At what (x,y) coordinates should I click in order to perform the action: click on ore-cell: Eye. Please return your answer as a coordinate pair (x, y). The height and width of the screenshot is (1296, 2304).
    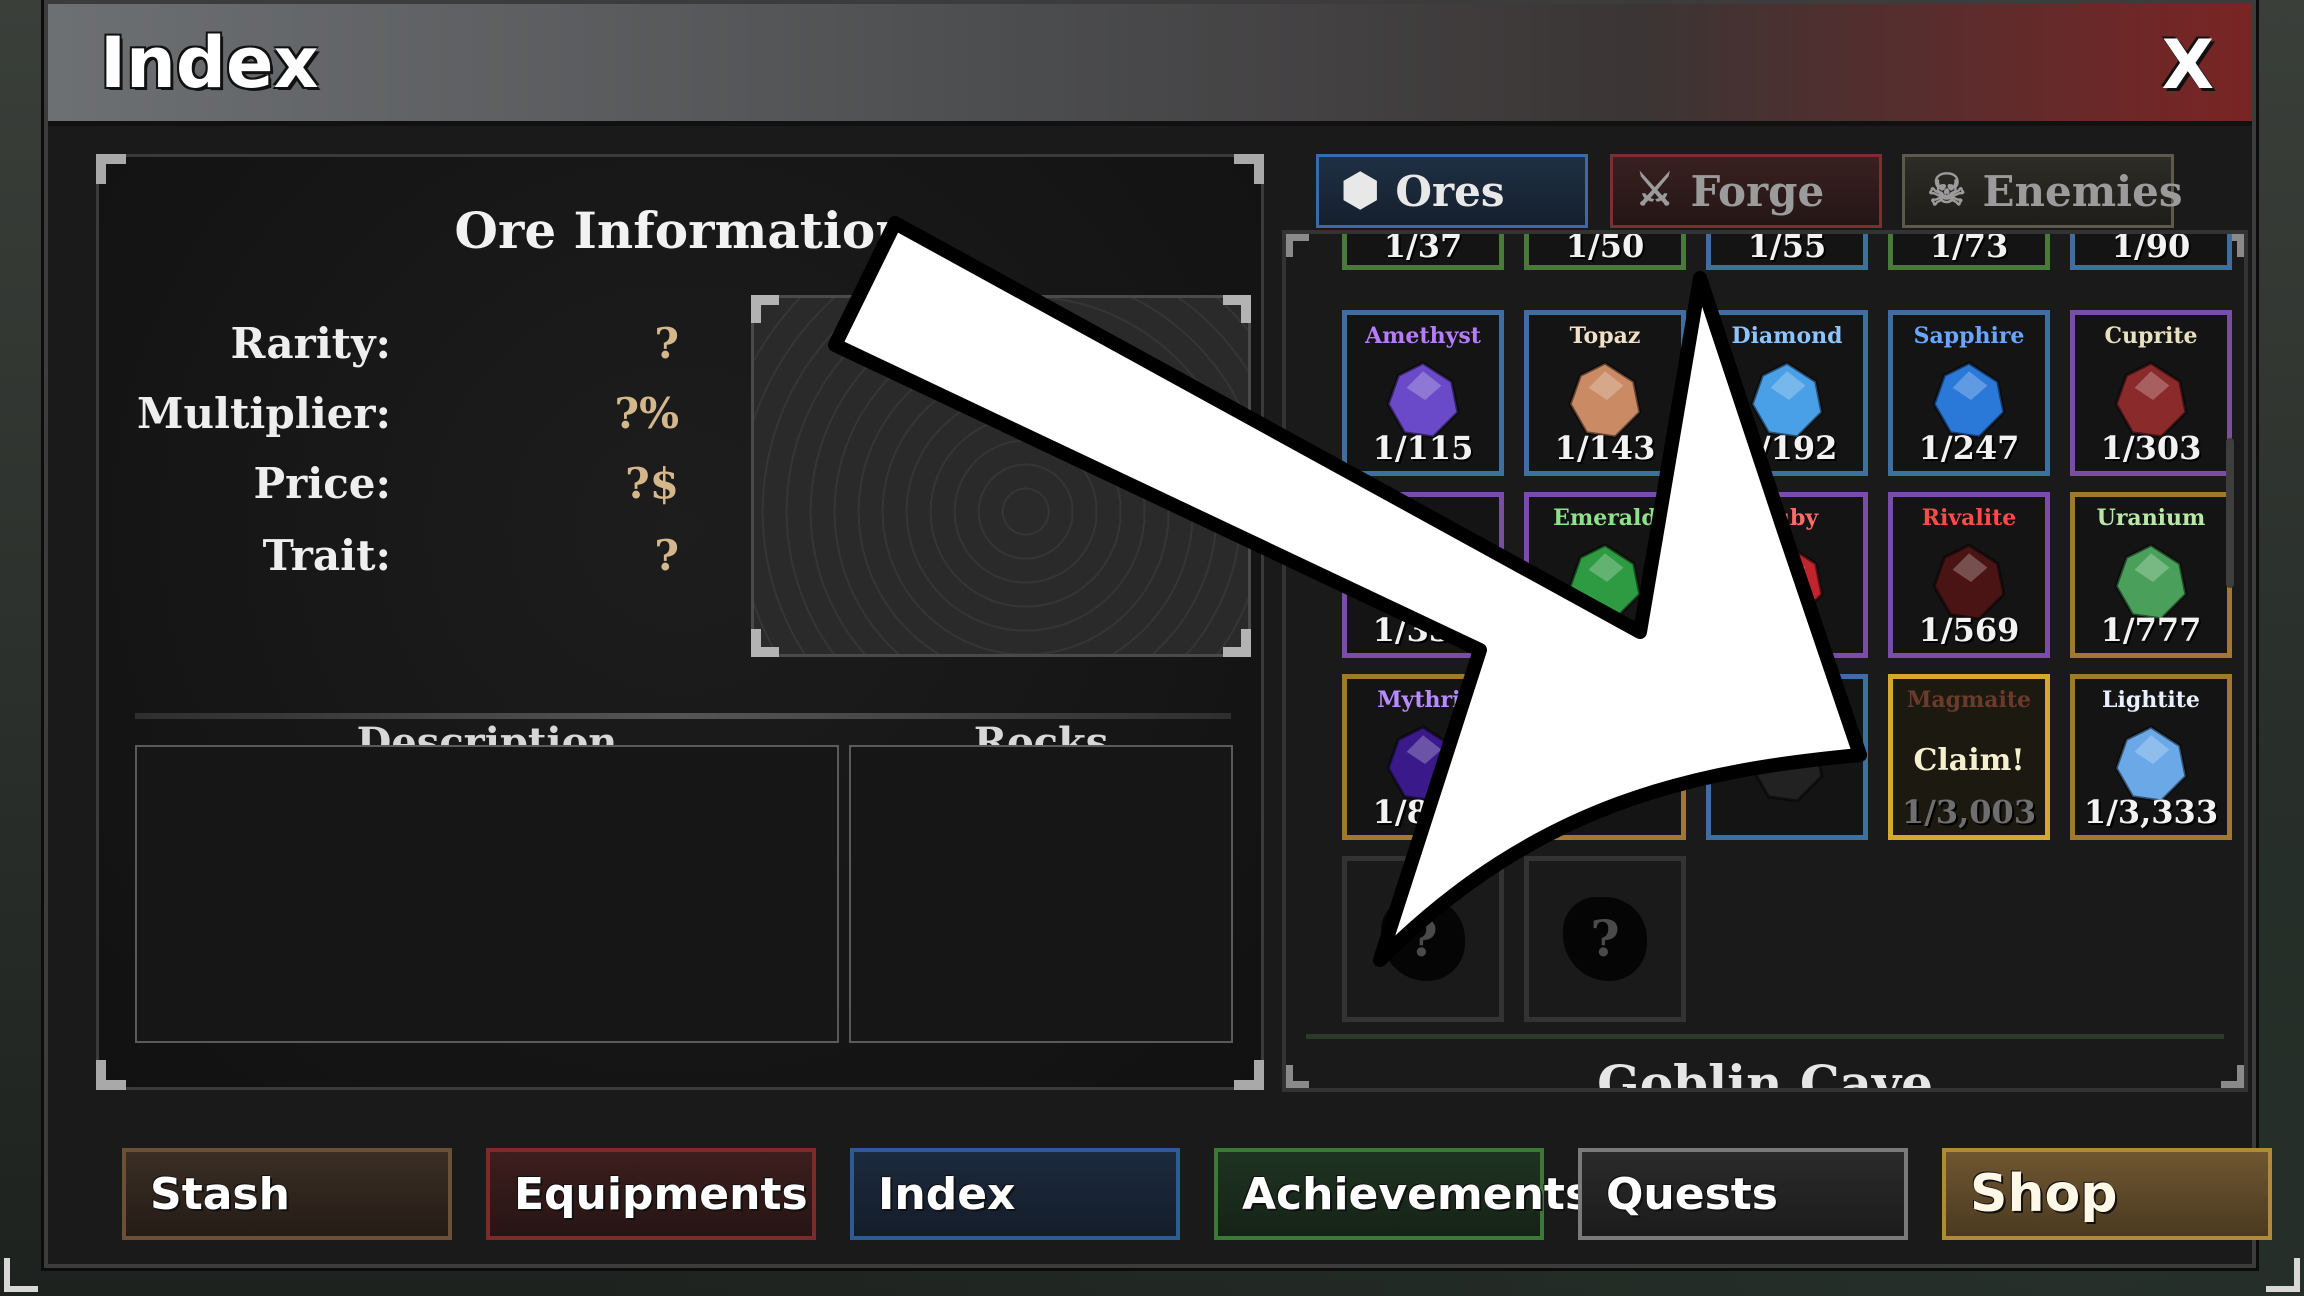
    Looking at the image, I should click on (1605, 757).